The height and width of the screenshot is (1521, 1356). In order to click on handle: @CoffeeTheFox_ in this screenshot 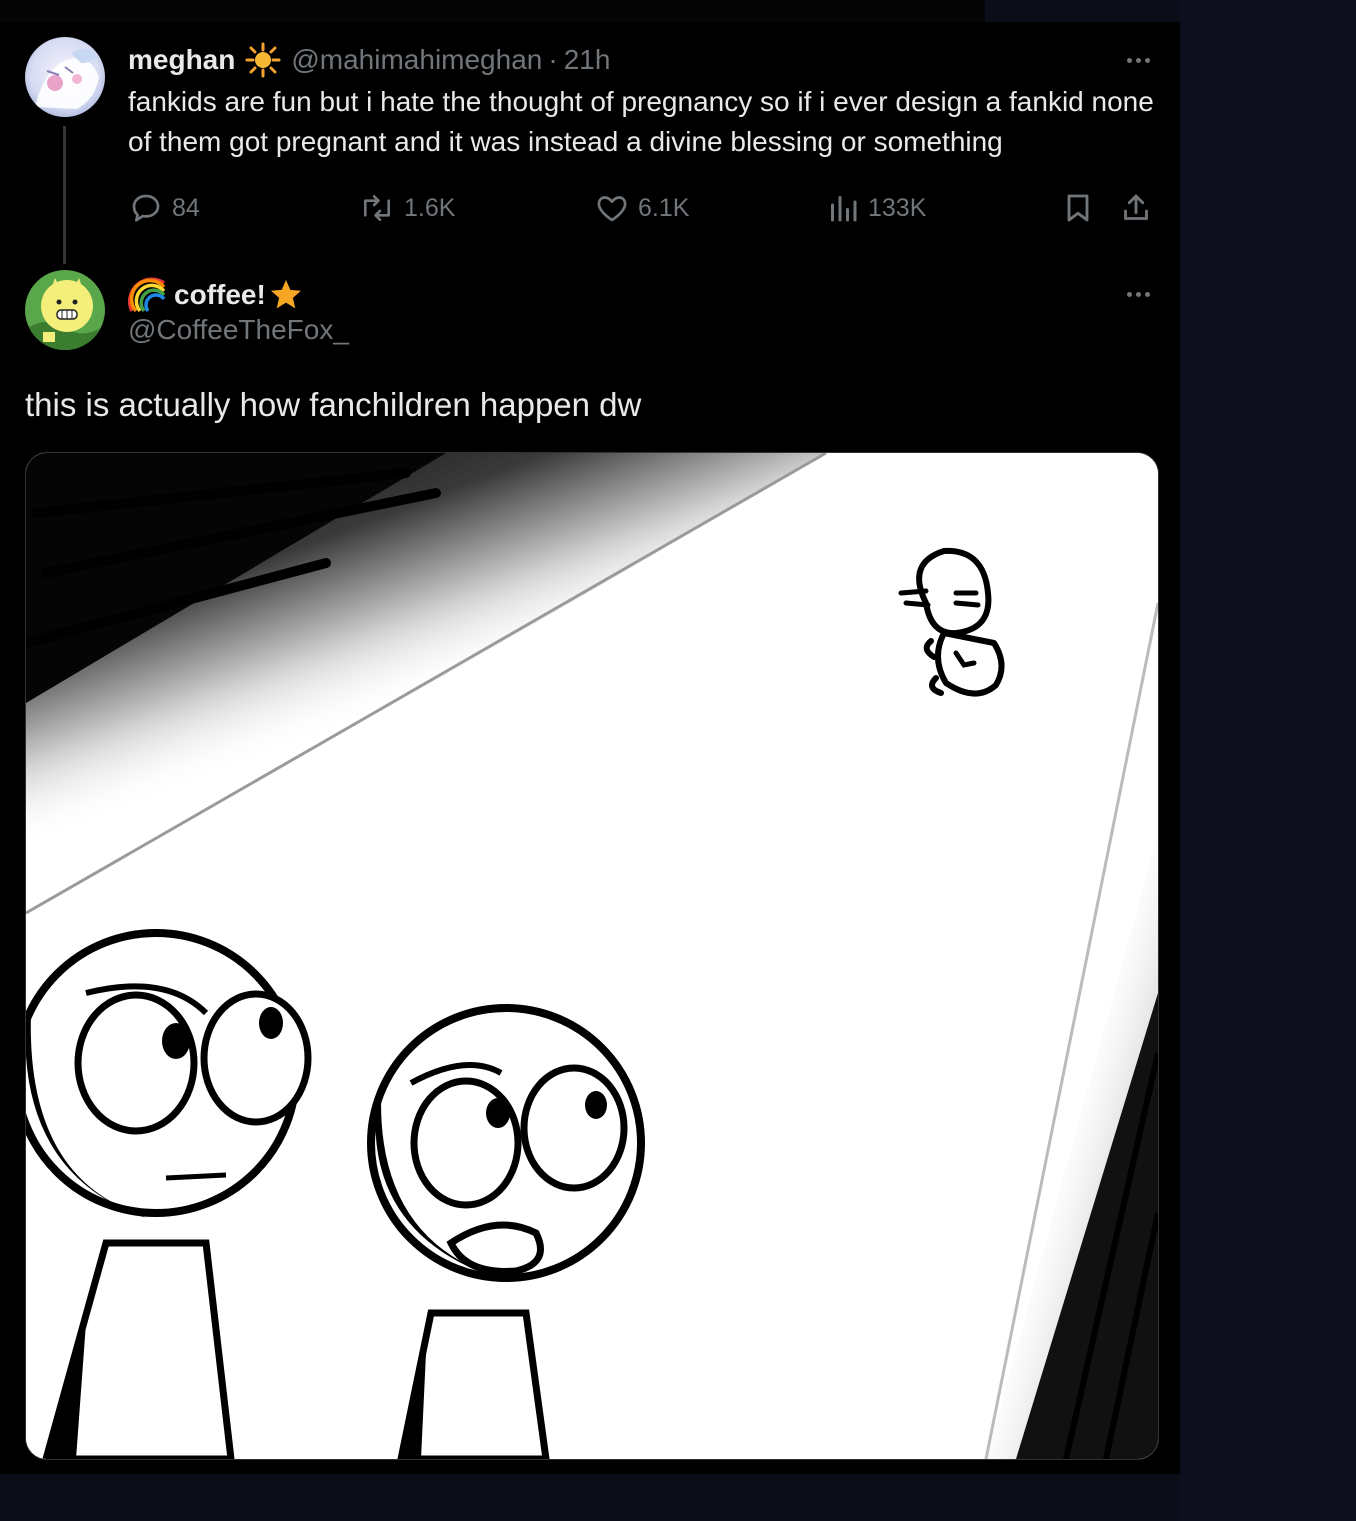, I will do `click(238, 330)`.